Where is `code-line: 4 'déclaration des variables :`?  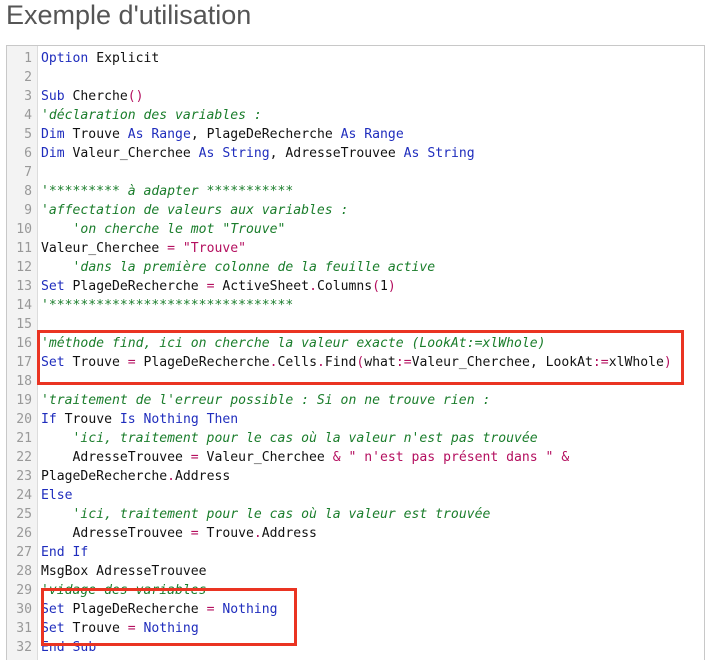 code-line: 4 'déclaration des variables : is located at coordinates (355, 115).